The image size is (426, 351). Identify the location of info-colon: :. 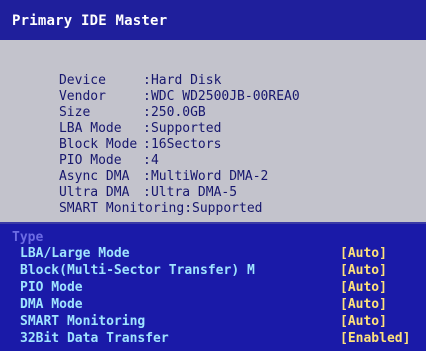
(188, 208).